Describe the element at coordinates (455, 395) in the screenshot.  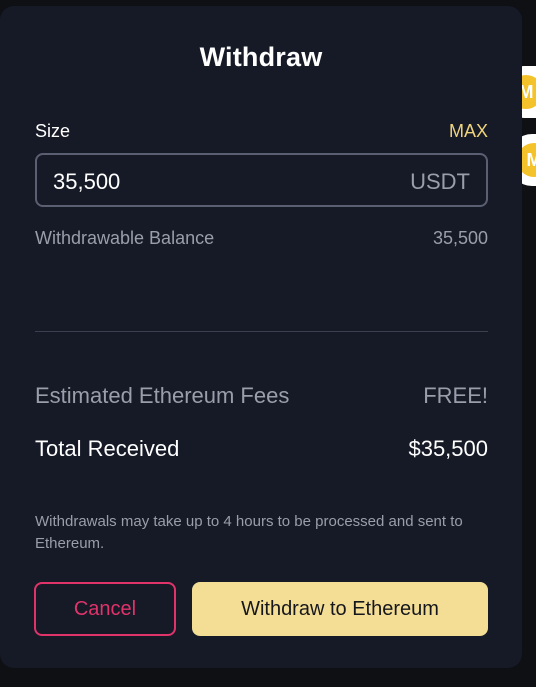
I see `estimated-fees-value: FREE!` at that location.